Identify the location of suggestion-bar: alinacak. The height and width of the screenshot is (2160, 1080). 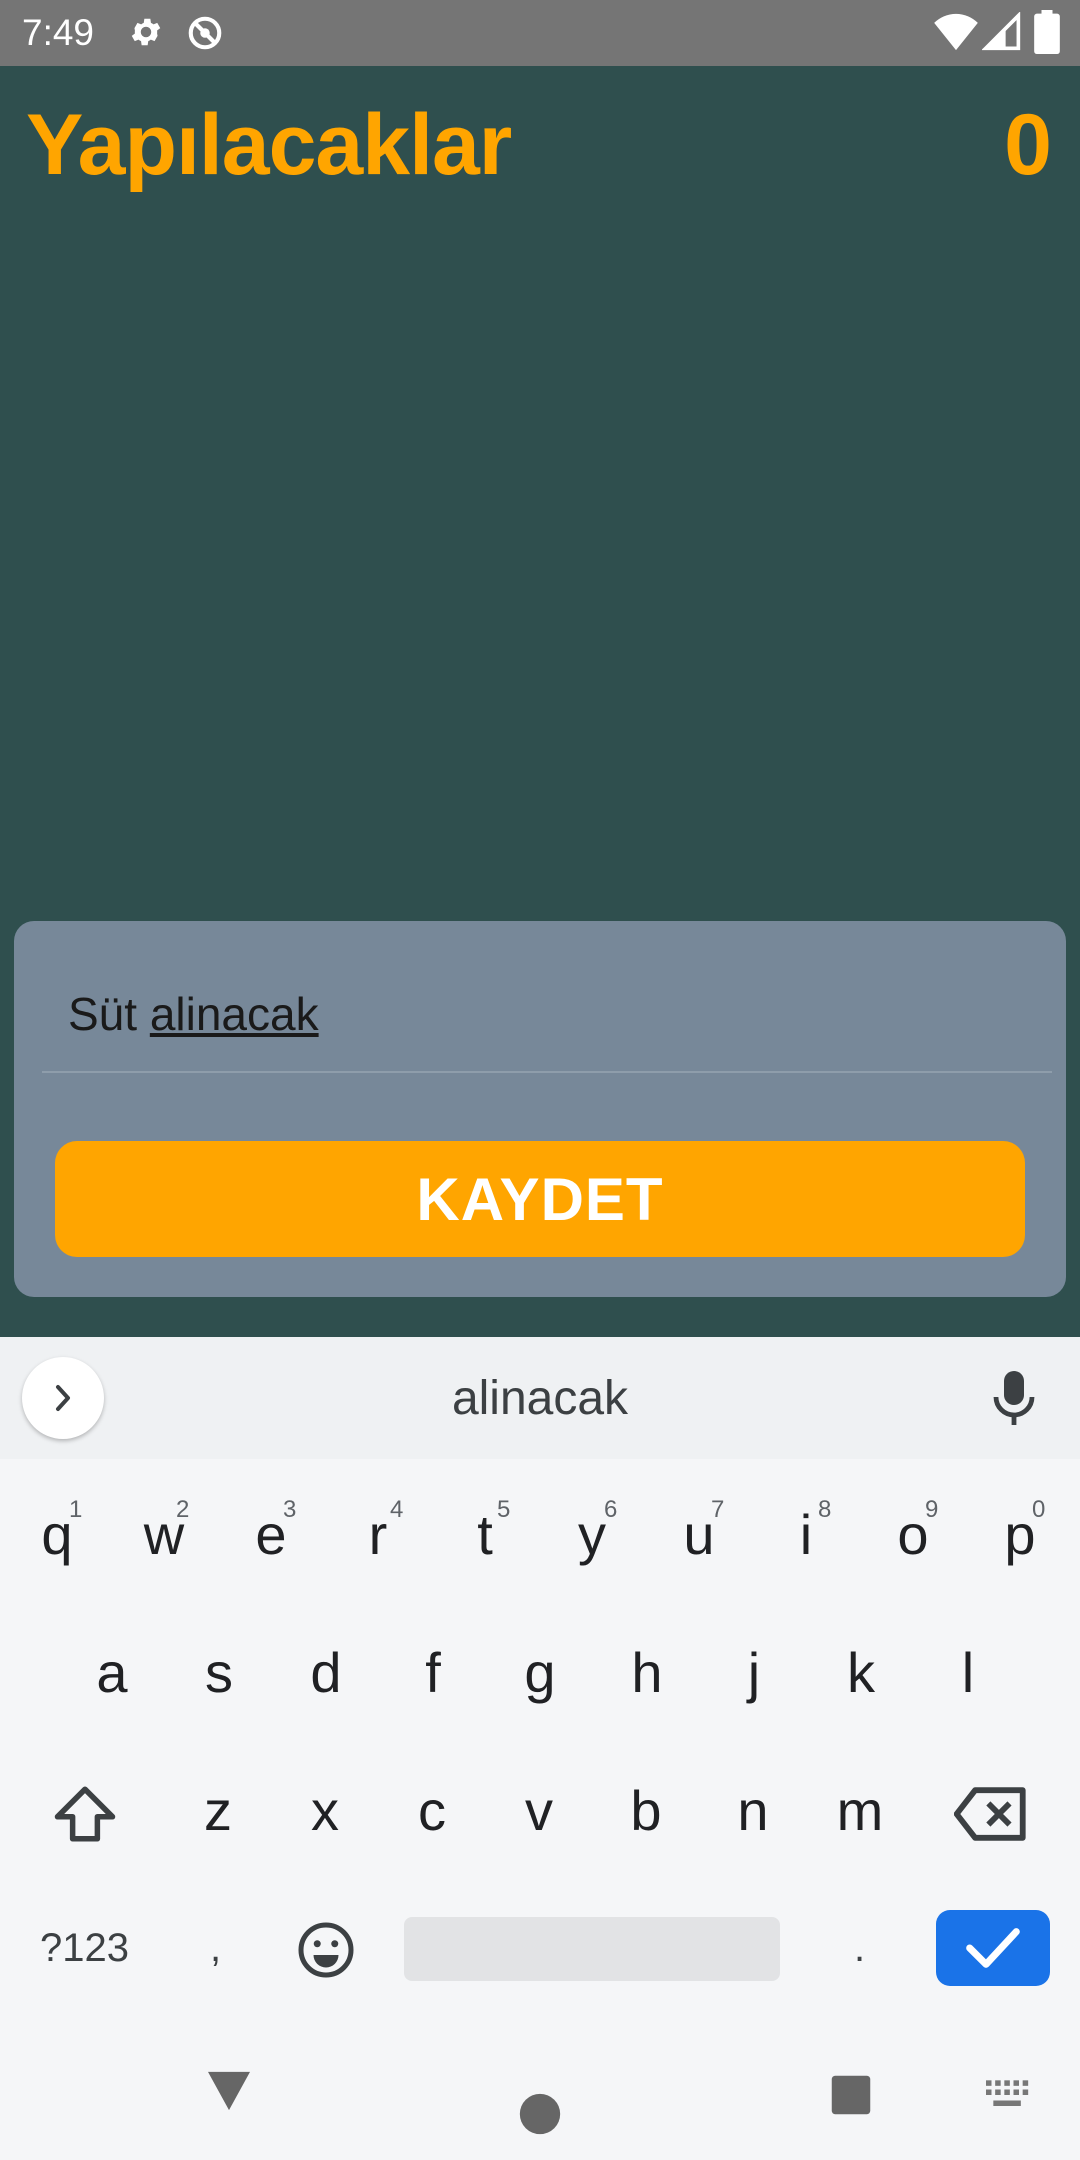
(540, 1398).